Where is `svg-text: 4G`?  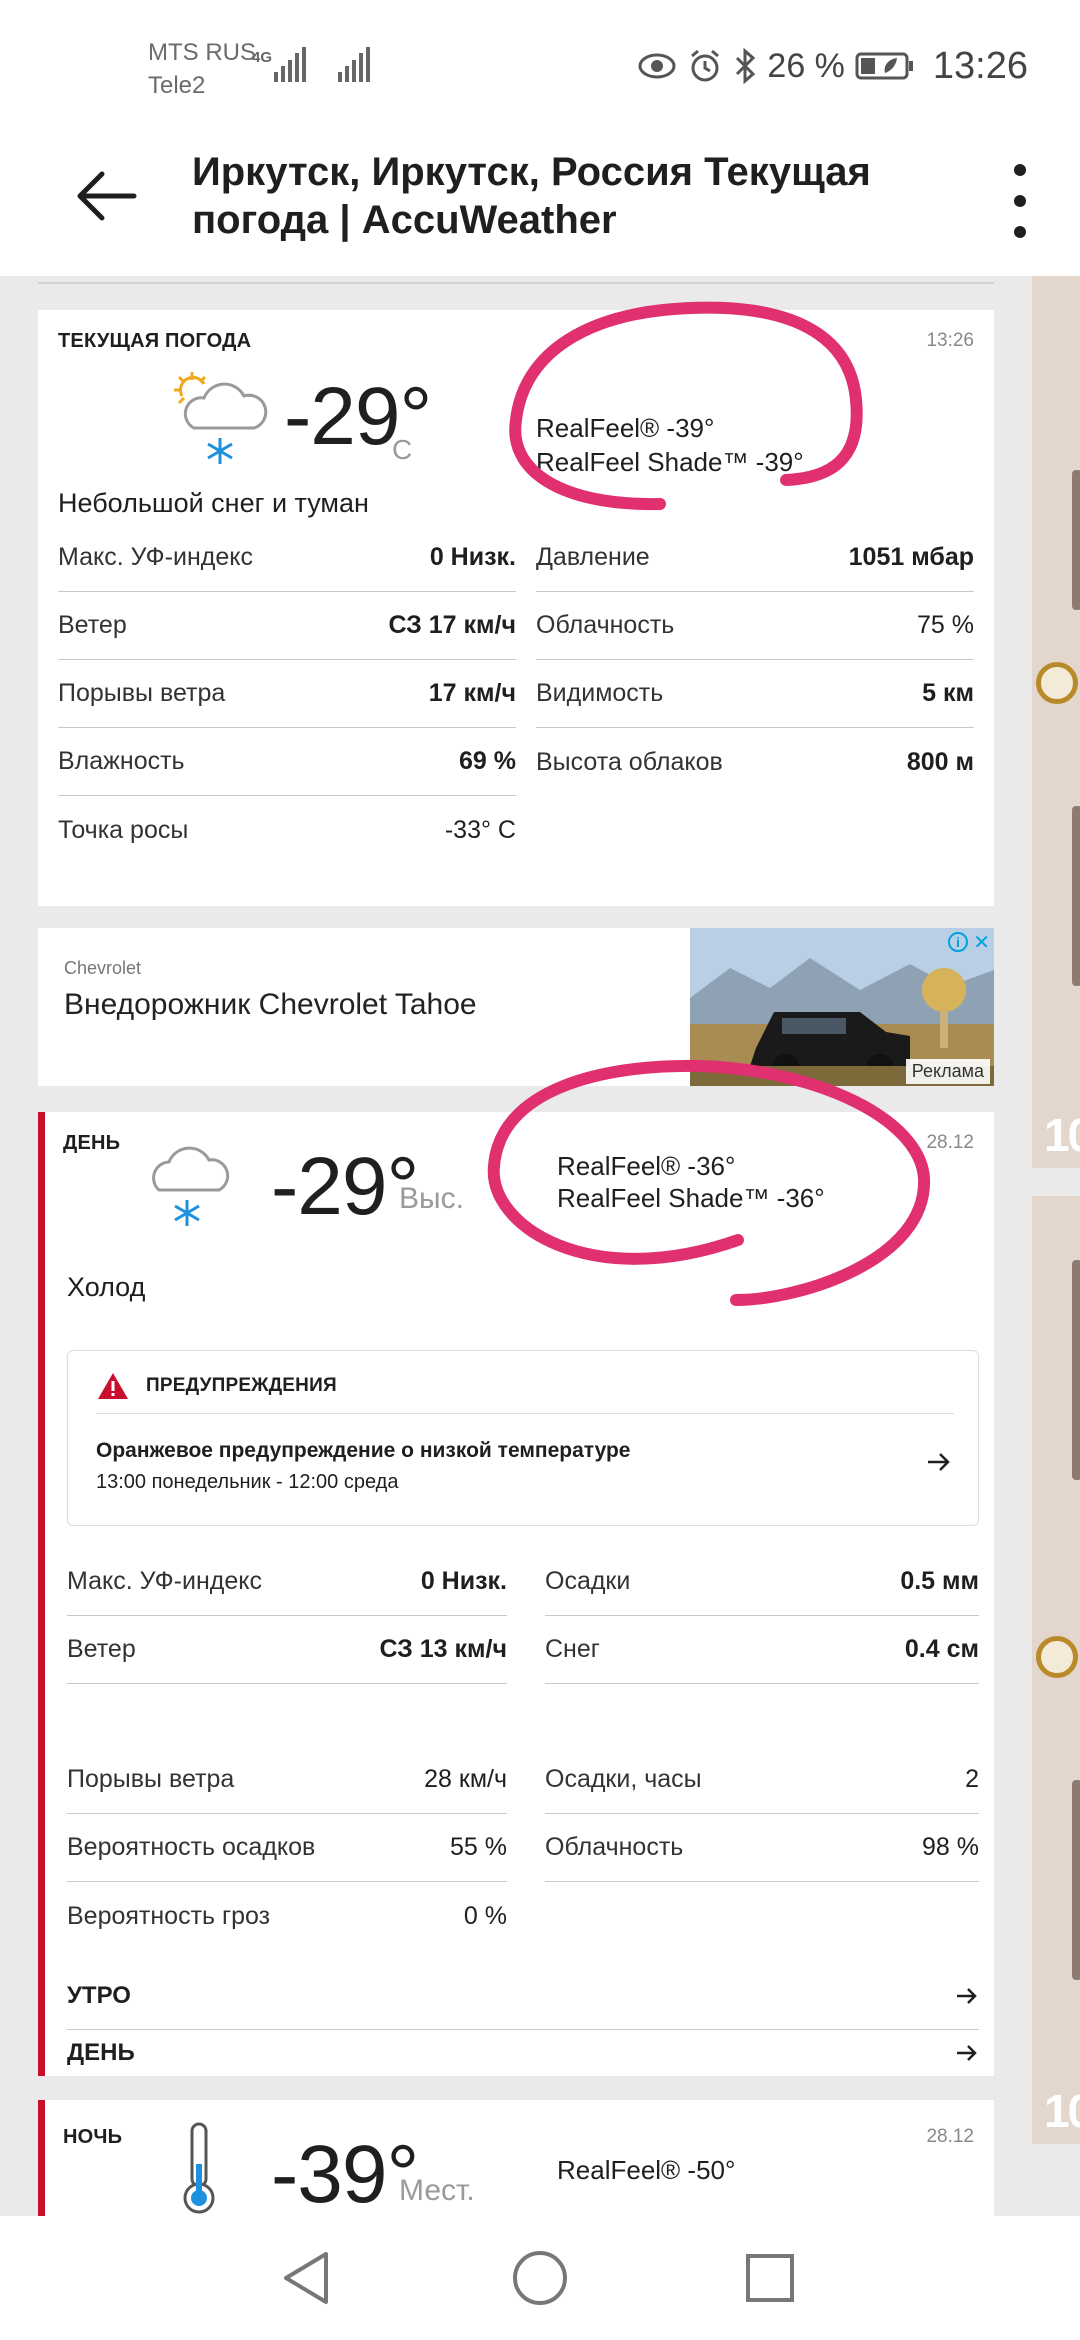 svg-text: 4G is located at coordinates (262, 57).